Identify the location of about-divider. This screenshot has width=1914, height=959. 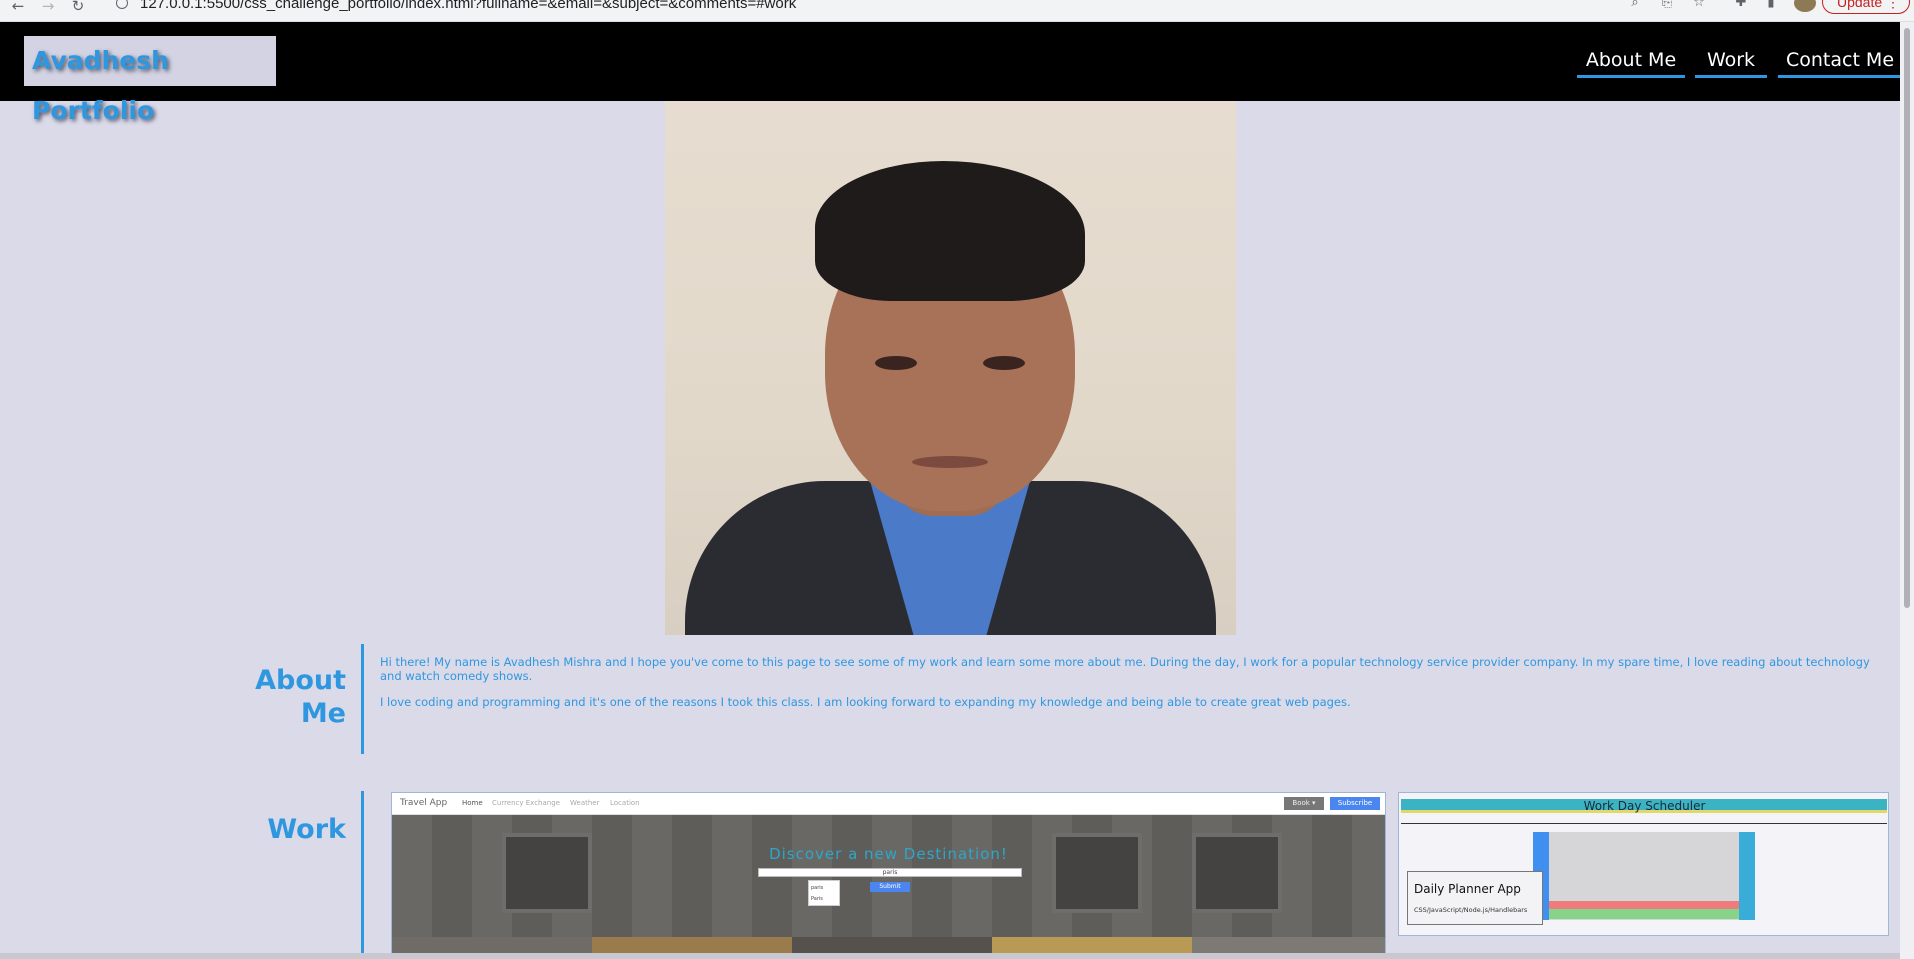
(362, 699).